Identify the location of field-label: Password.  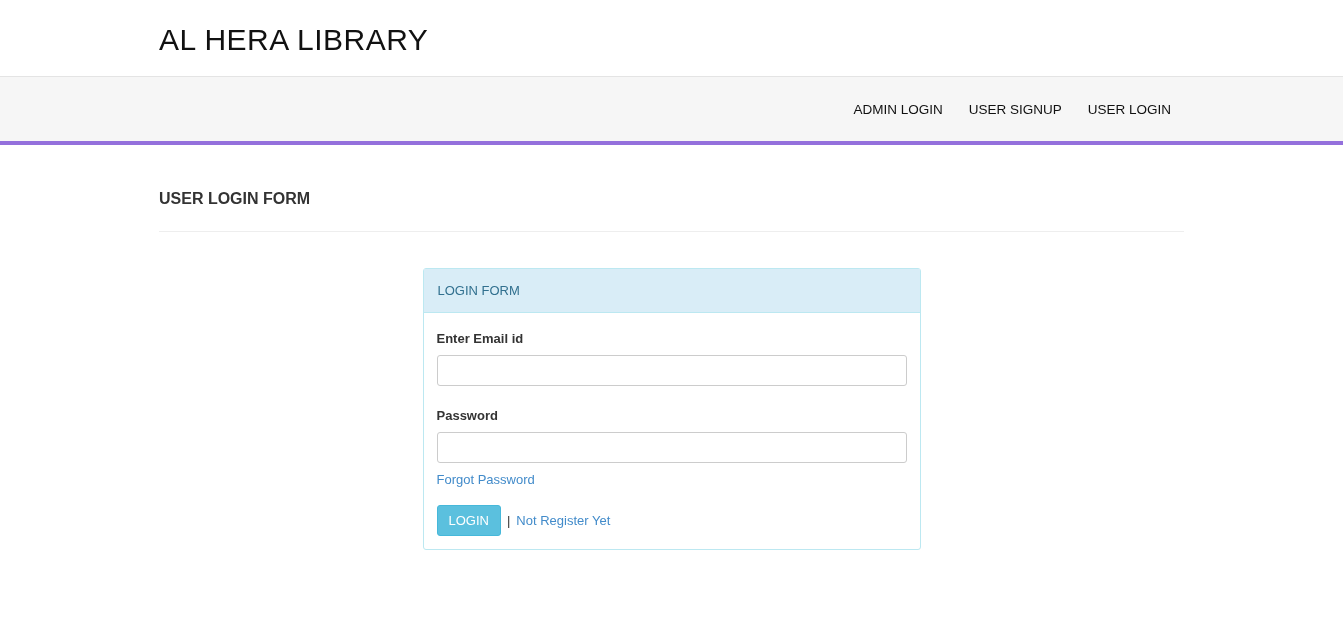
(467, 415).